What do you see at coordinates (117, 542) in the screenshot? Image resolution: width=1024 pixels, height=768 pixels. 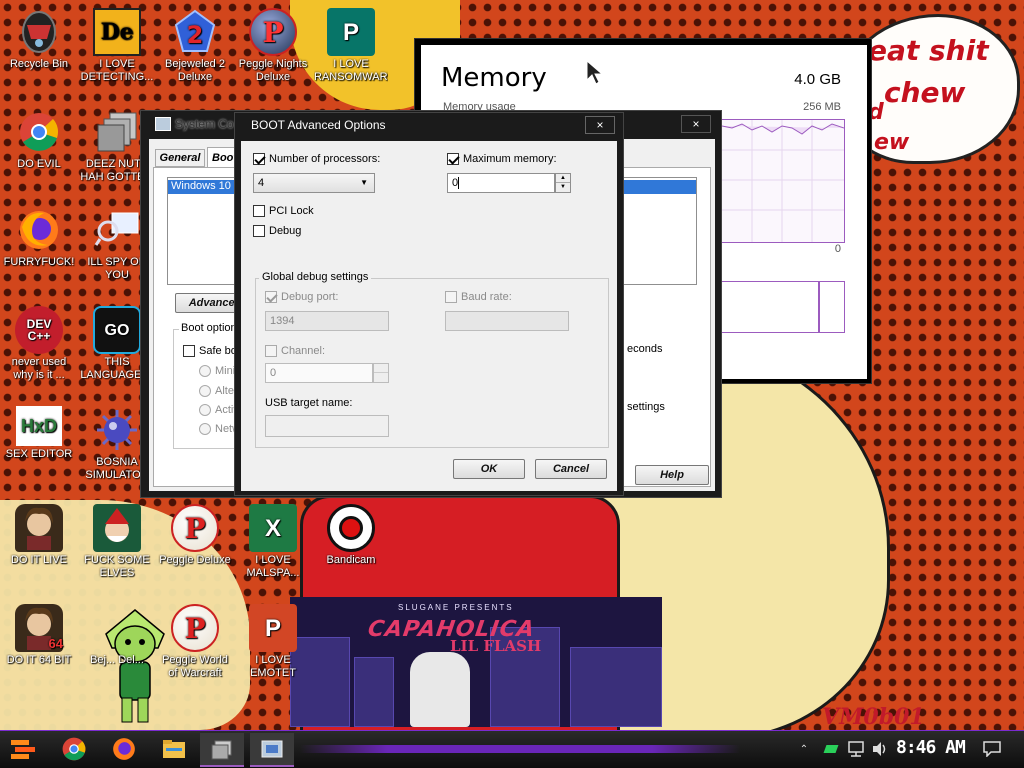 I see `desktop-icon-fuck-some-elves: FUCK SOME ELVES` at bounding box center [117, 542].